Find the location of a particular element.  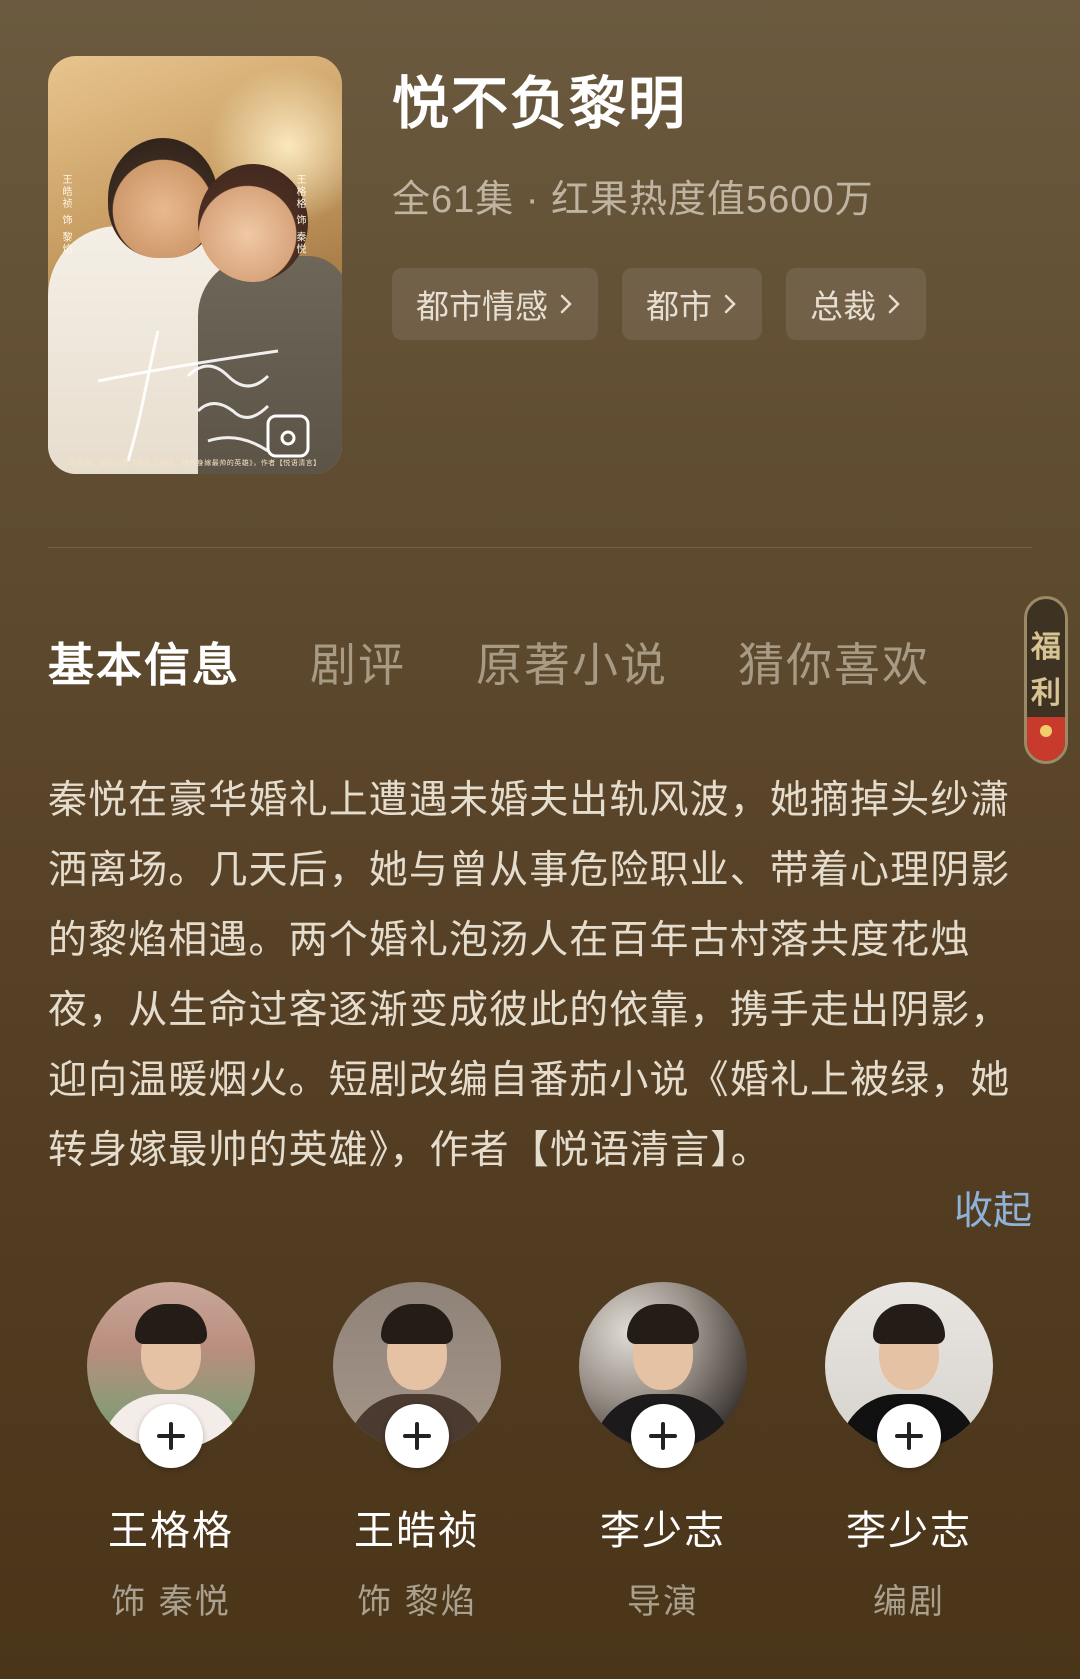

genre-tags: 都市情感 都市 总裁 is located at coordinates (659, 304).